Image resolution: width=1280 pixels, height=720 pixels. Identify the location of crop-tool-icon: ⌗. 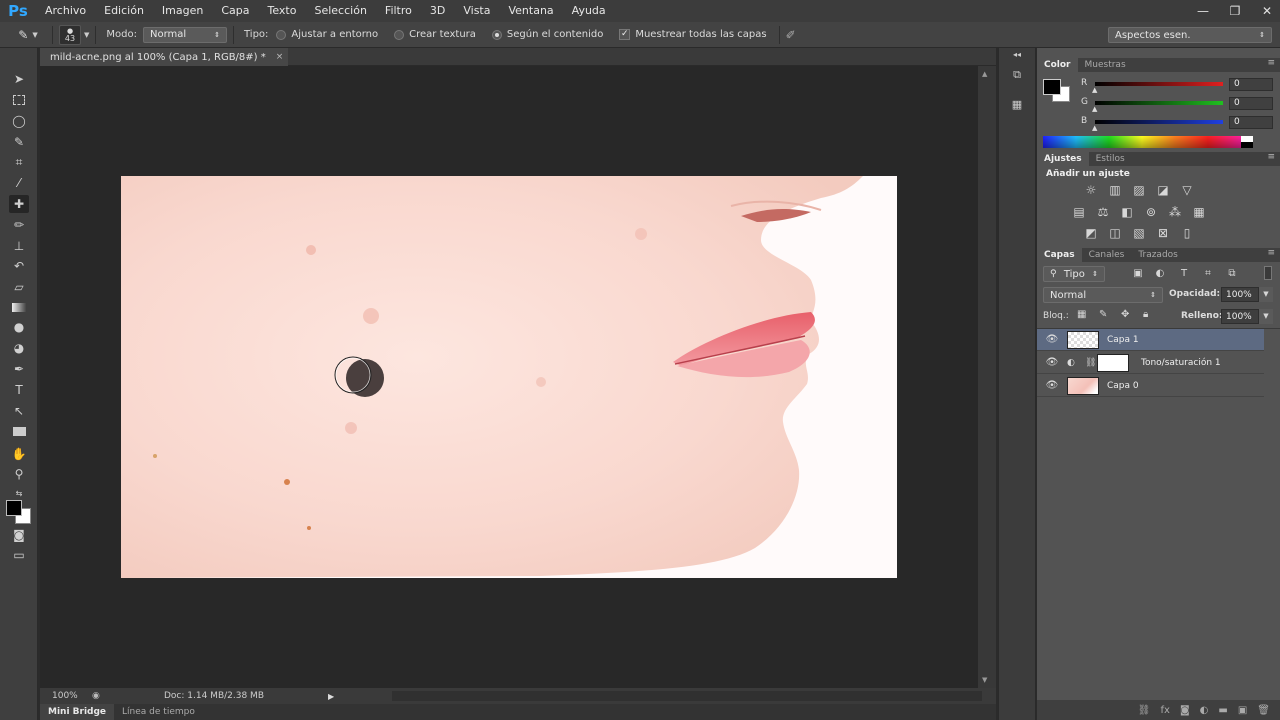
(19, 162).